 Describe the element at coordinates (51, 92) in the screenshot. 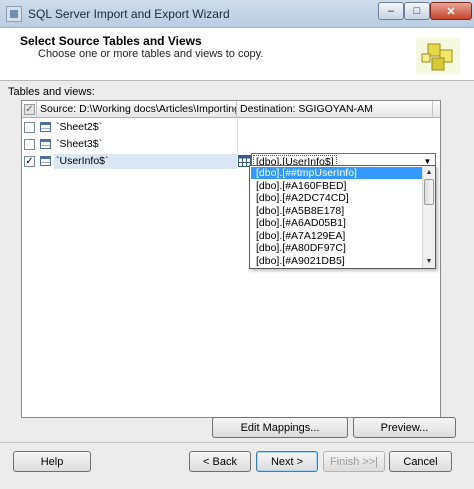

I see `tables-views-label: Tables and views:` at that location.